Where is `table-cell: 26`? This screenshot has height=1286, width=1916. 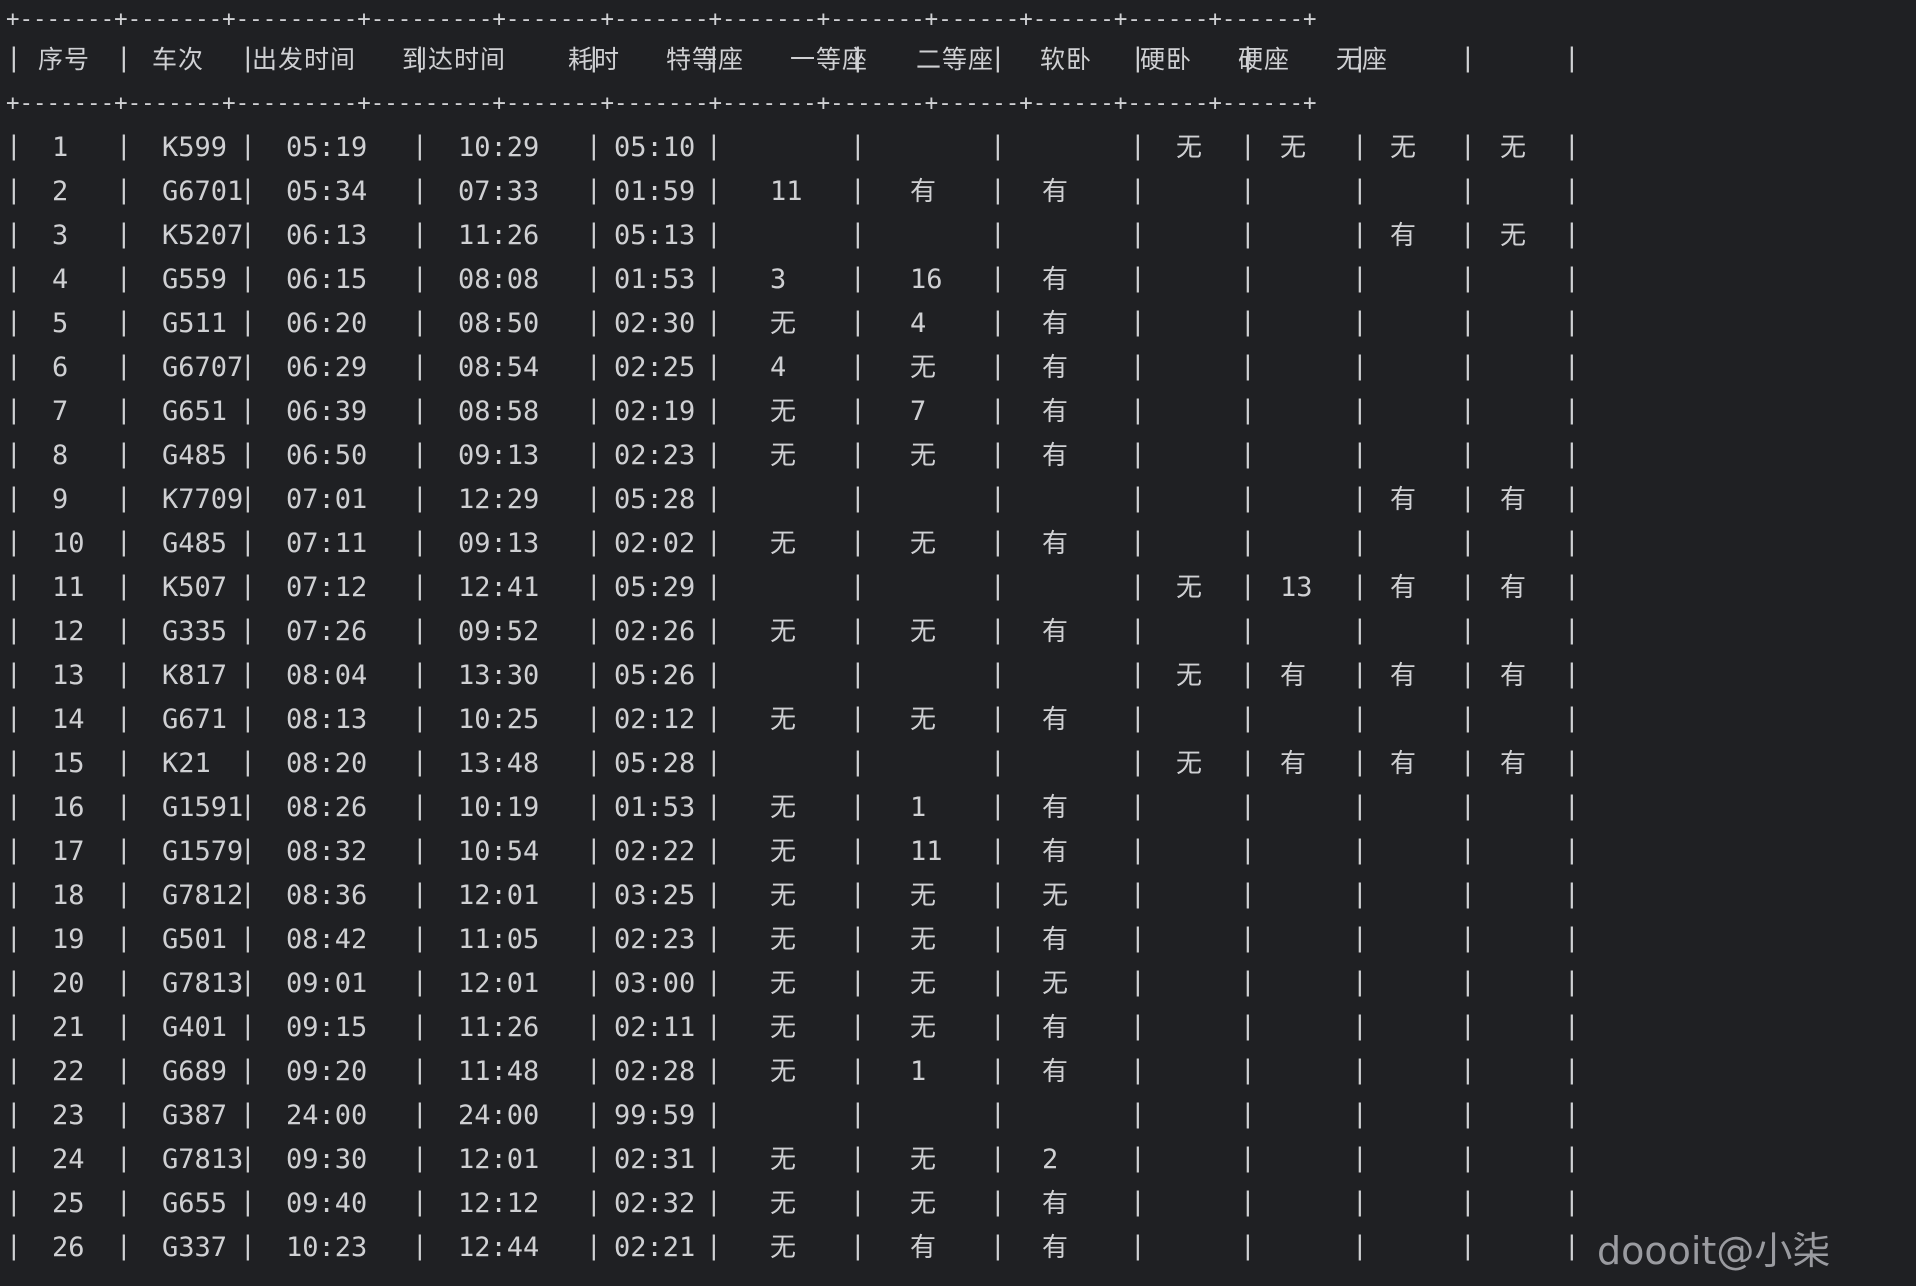 table-cell: 26 is located at coordinates (68, 1247).